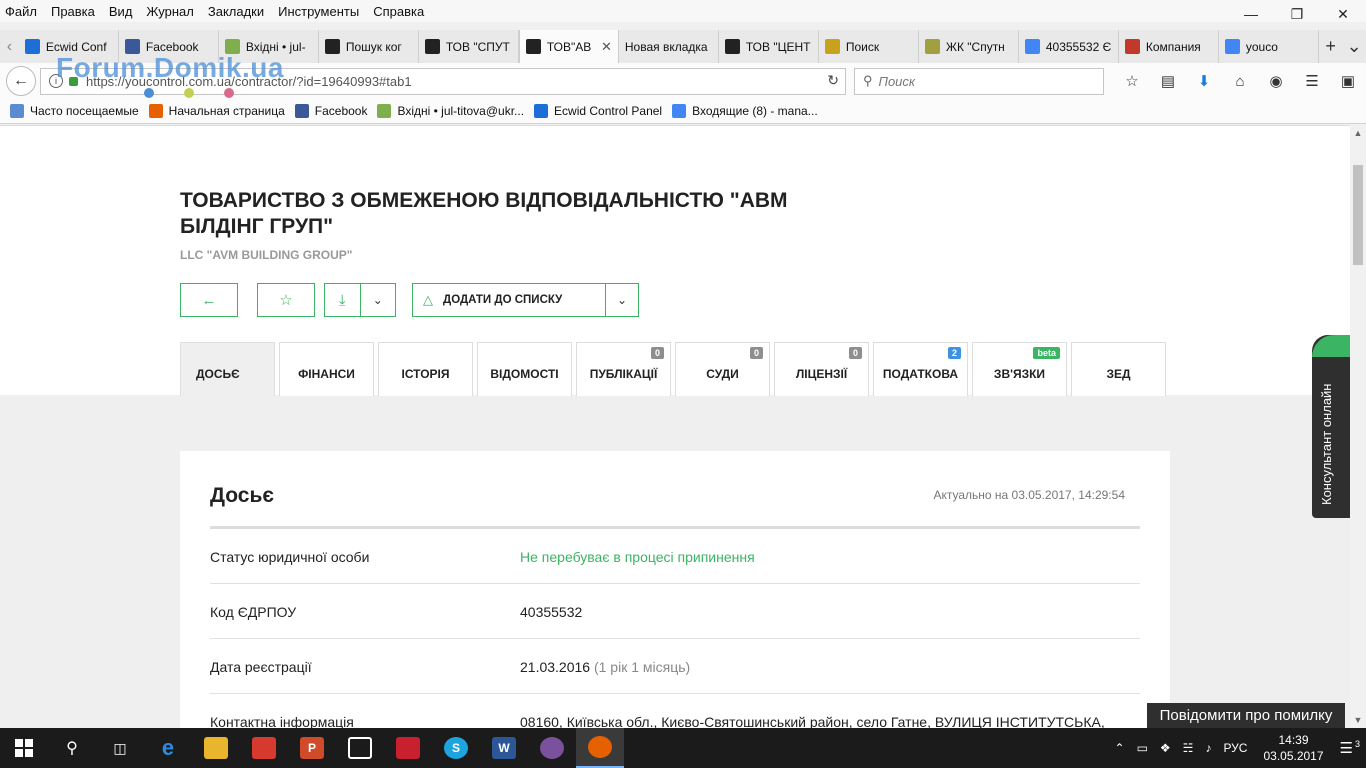  Describe the element at coordinates (425, 369) in the screenshot. I see `tab-3: ІСТОРІЯ` at that location.